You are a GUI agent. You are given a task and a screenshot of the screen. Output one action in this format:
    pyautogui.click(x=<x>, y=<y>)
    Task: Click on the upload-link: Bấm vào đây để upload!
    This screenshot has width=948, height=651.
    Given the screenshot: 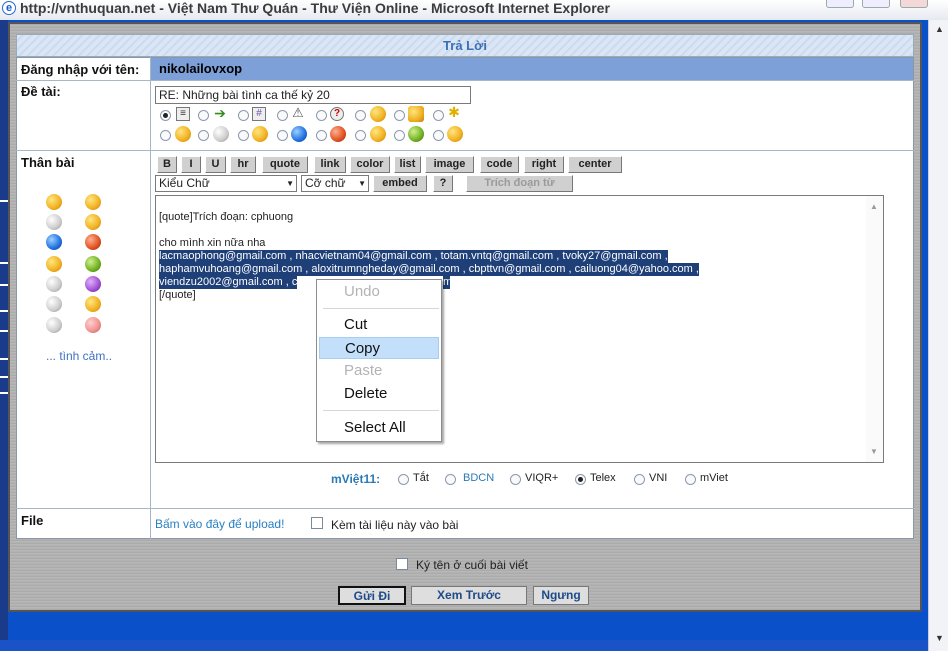 What is the action you would take?
    pyautogui.click(x=219, y=524)
    